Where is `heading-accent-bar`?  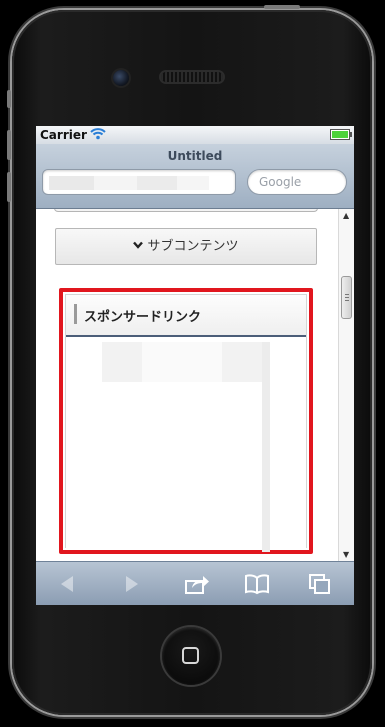
heading-accent-bar is located at coordinates (75, 314).